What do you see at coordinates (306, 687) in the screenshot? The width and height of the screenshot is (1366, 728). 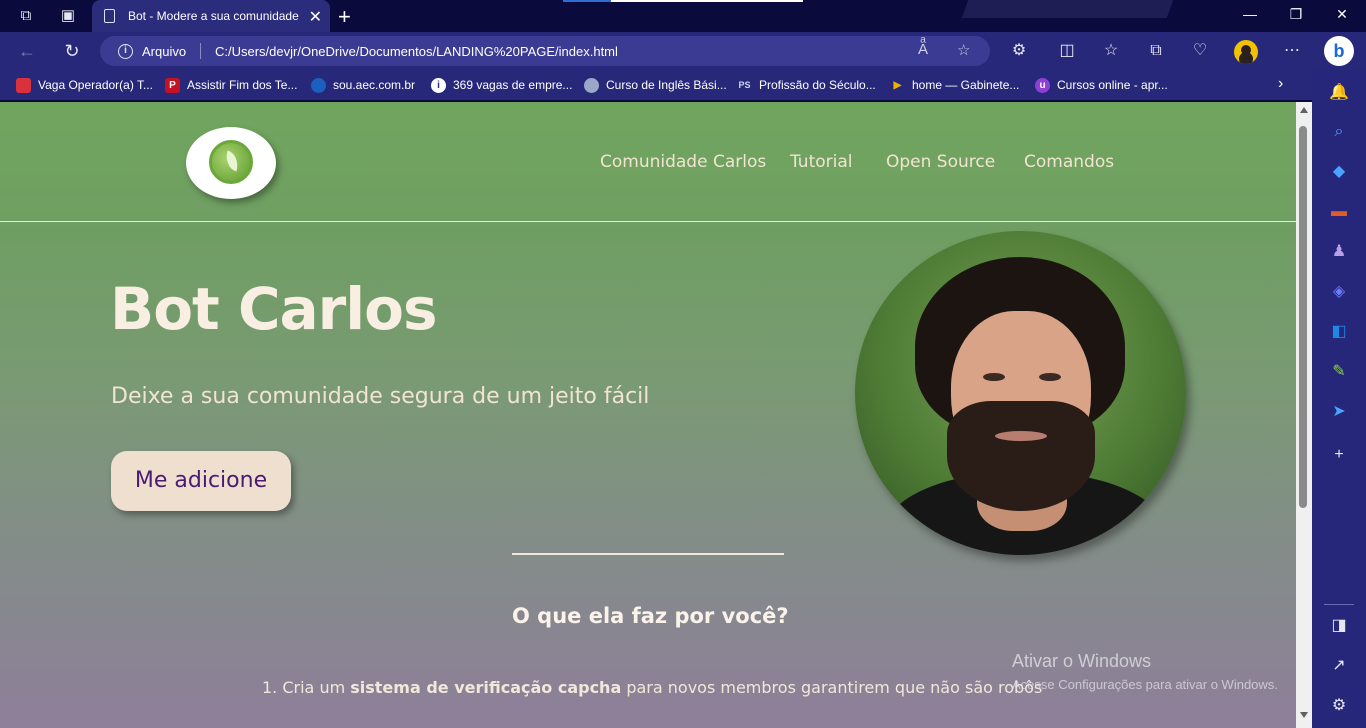 I see `feature-prefix: 1. Cria um` at bounding box center [306, 687].